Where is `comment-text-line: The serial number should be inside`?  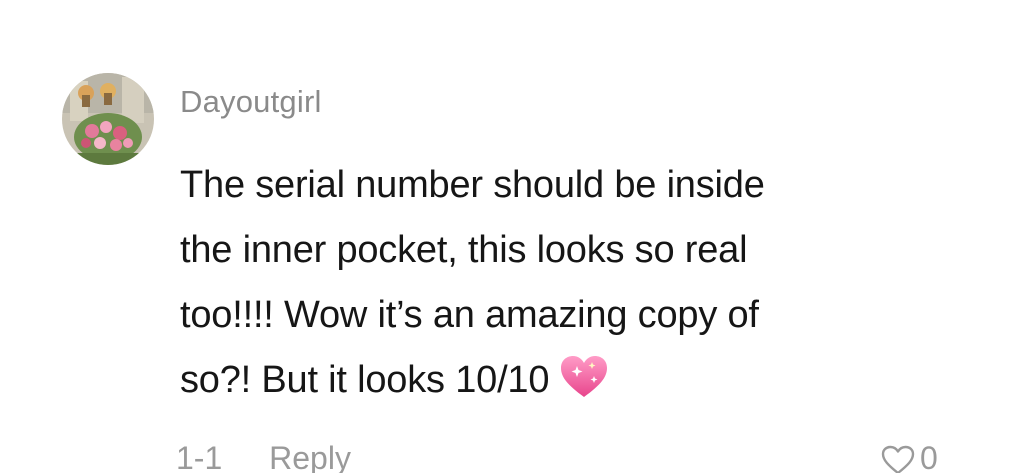
comment-text-line: The serial number should be inside is located at coordinates (472, 185).